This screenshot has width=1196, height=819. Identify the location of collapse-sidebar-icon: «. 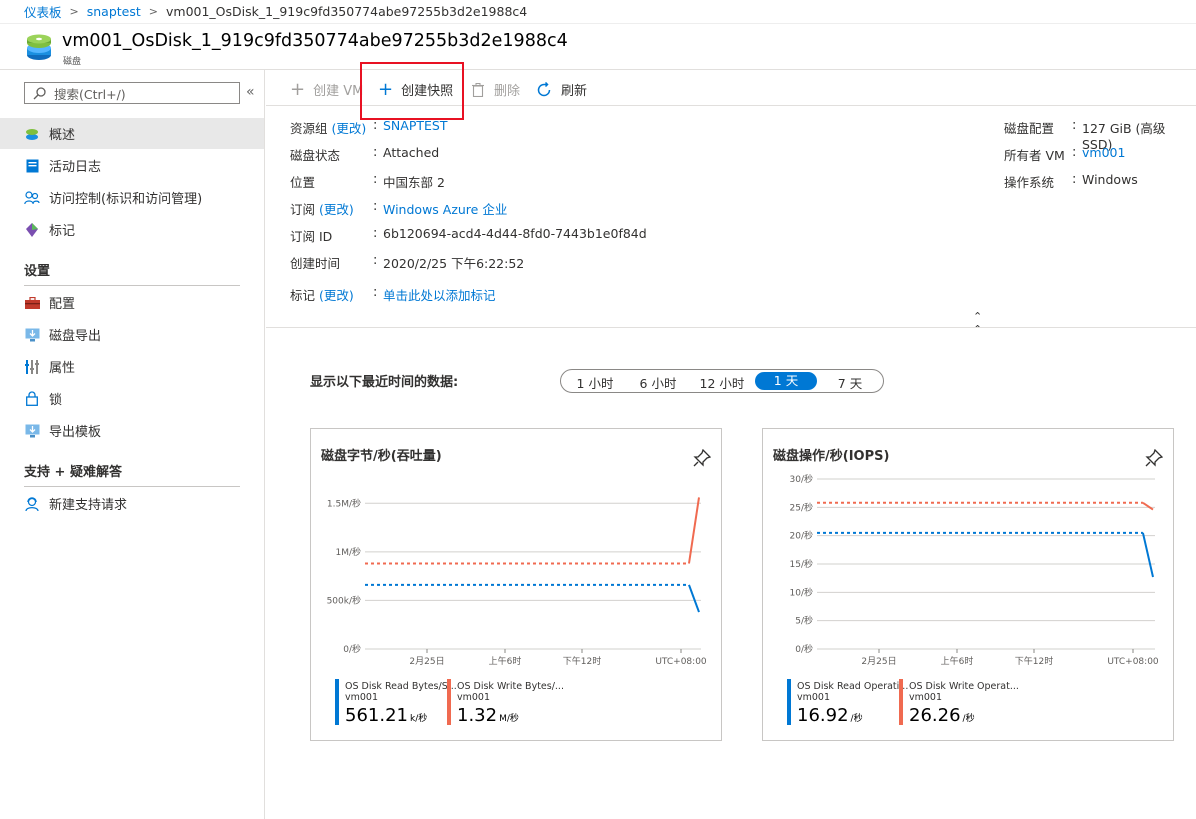
(250, 92).